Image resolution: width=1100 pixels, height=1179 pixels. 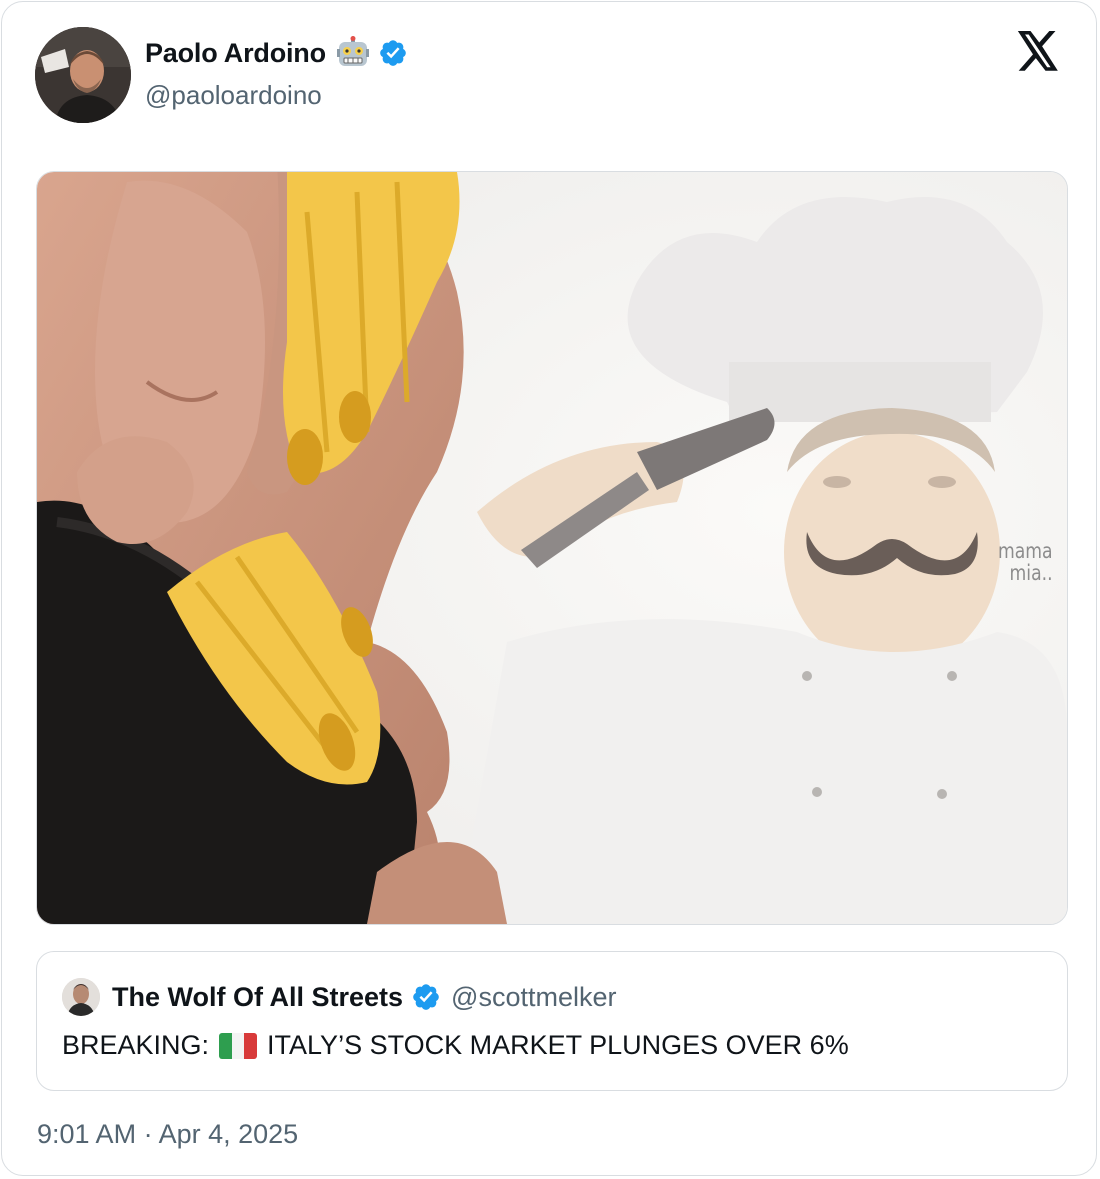 What do you see at coordinates (257, 997) in the screenshot?
I see `quoted-author-name: The Wolf Of All Streets` at bounding box center [257, 997].